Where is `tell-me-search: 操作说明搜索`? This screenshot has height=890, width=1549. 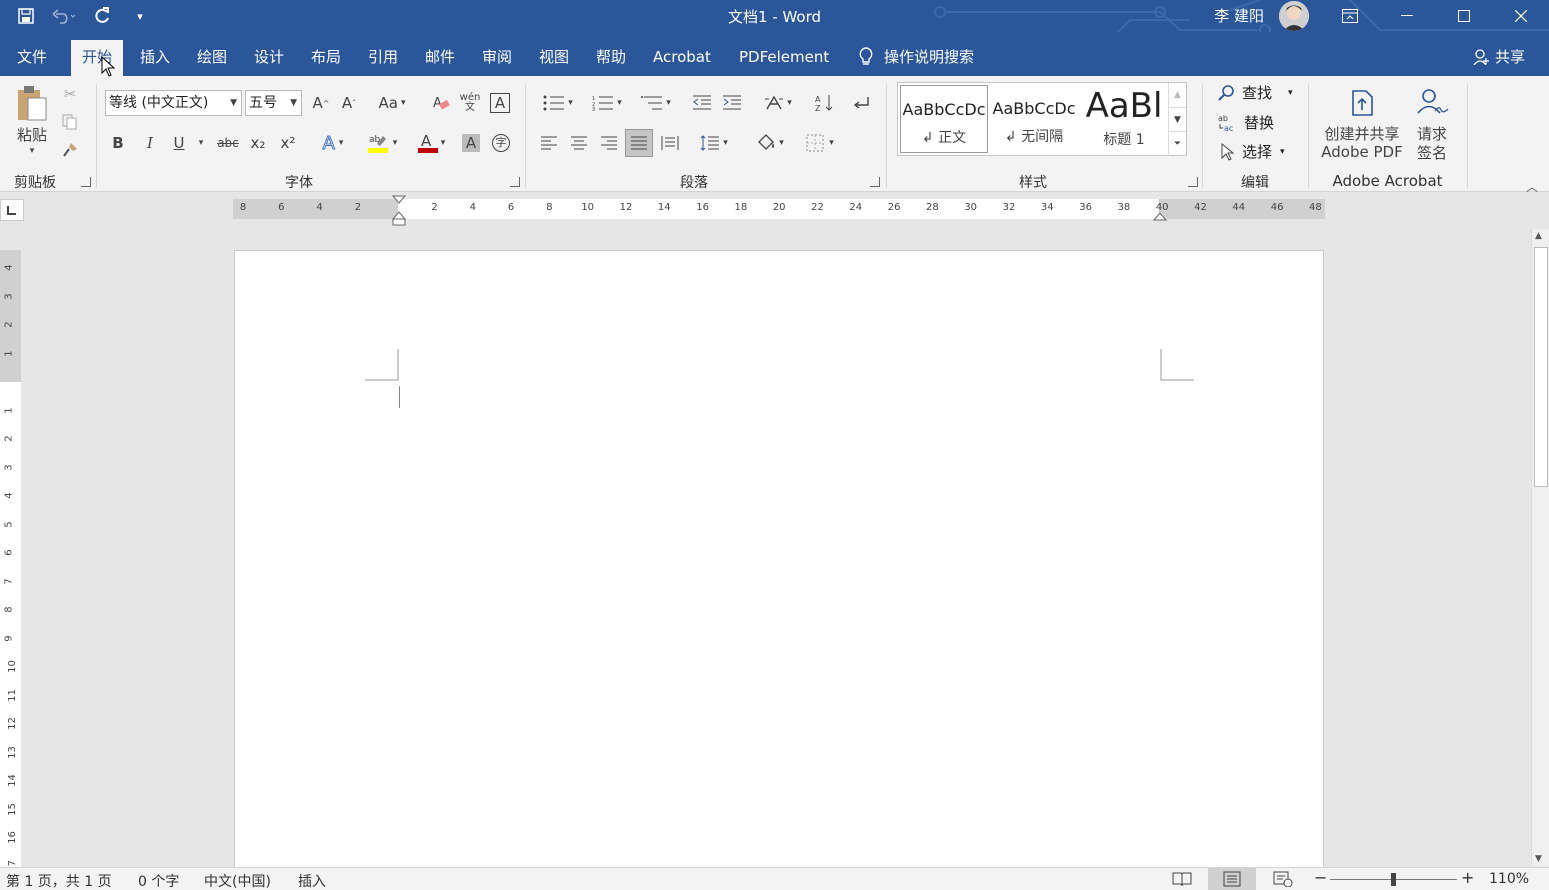 tell-me-search: 操作说明搜索 is located at coordinates (916, 57).